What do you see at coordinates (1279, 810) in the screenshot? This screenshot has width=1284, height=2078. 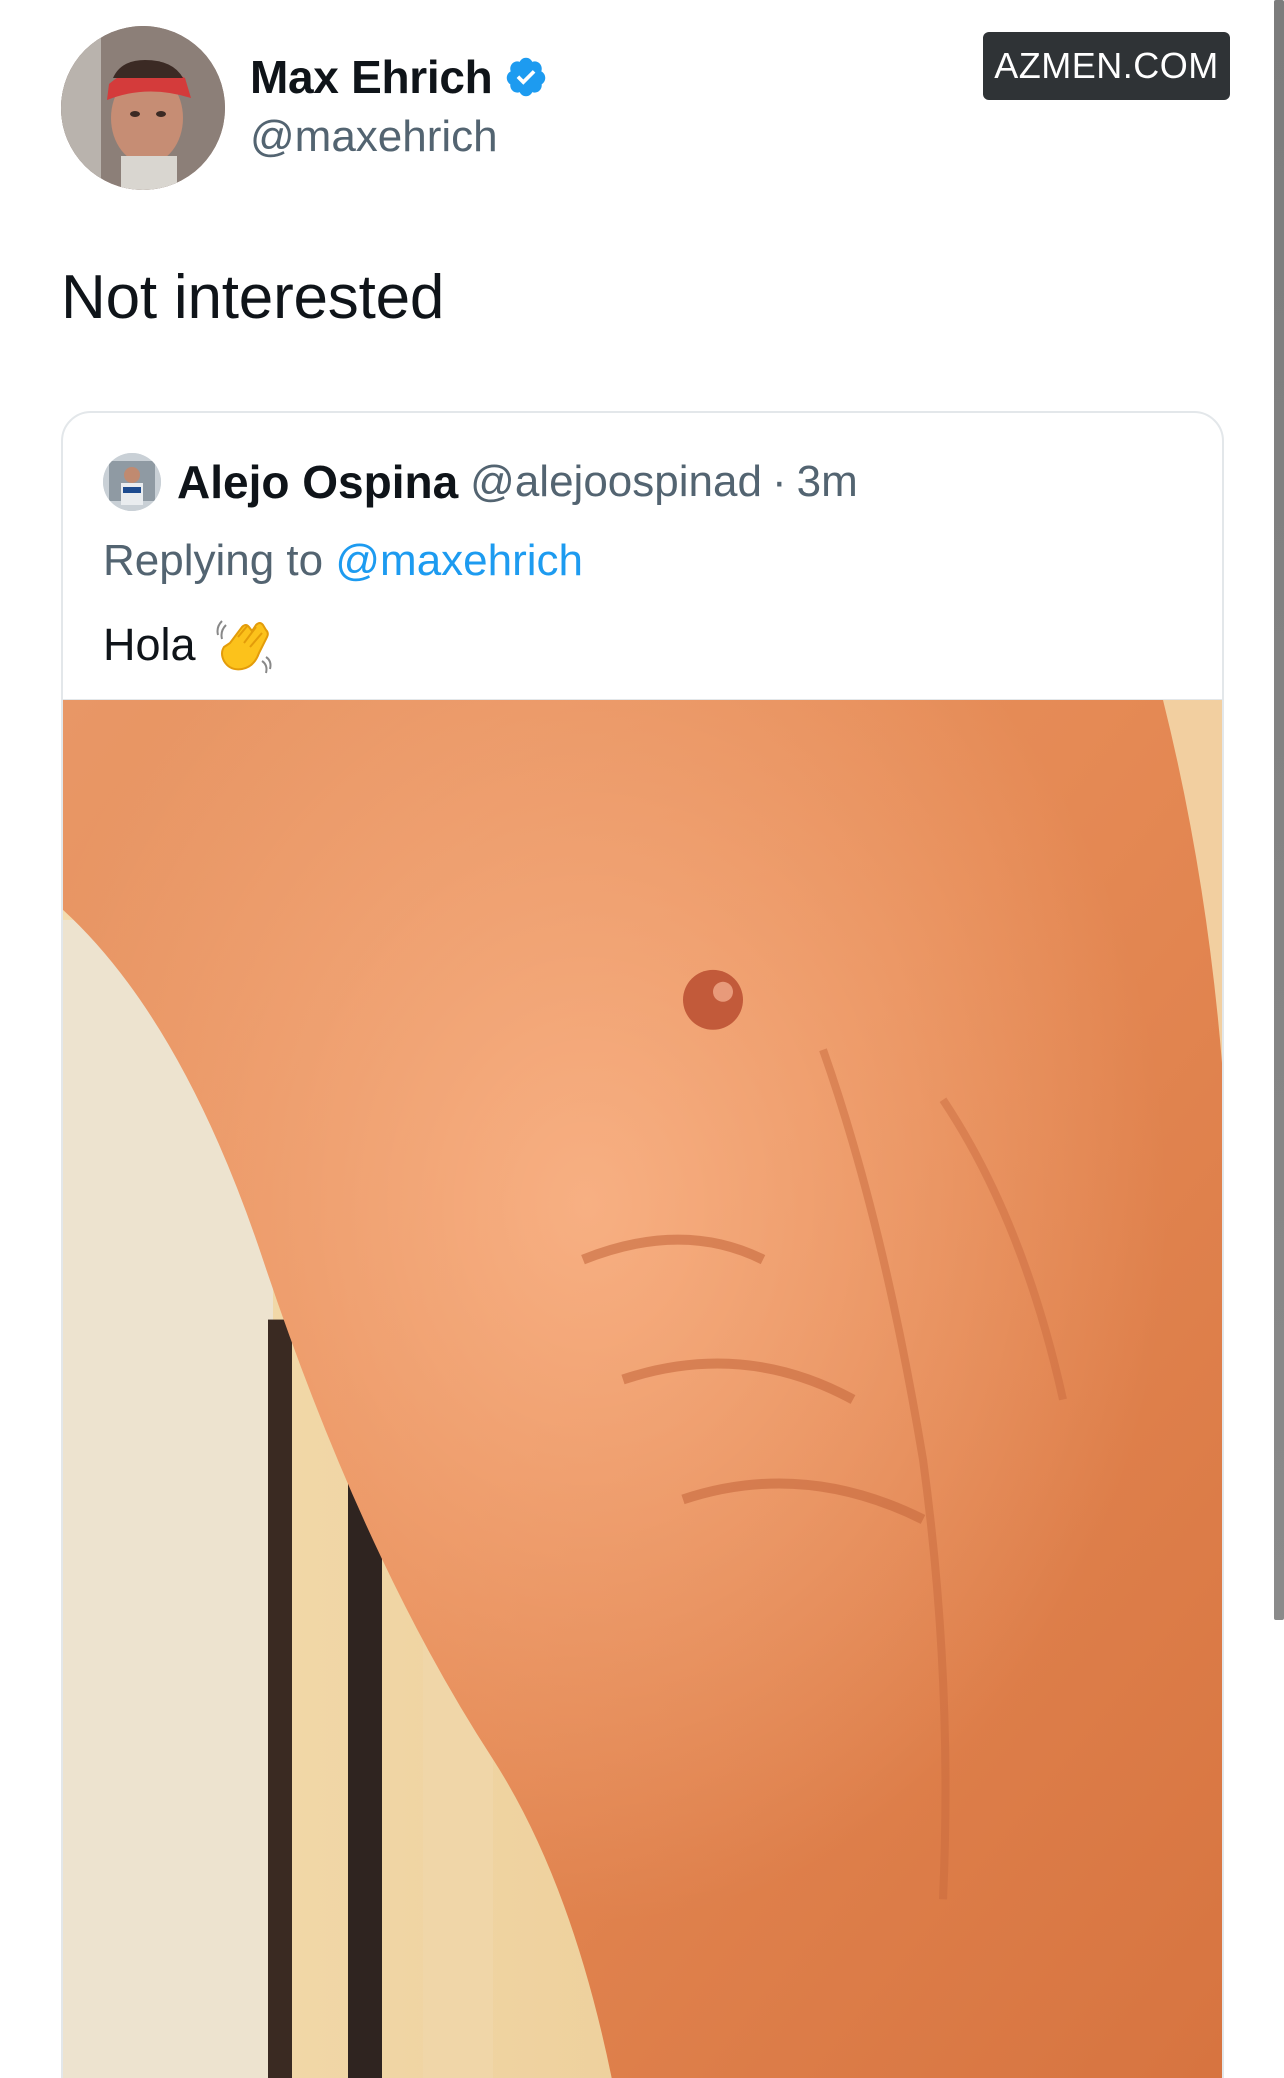 I see `scrollbar` at bounding box center [1279, 810].